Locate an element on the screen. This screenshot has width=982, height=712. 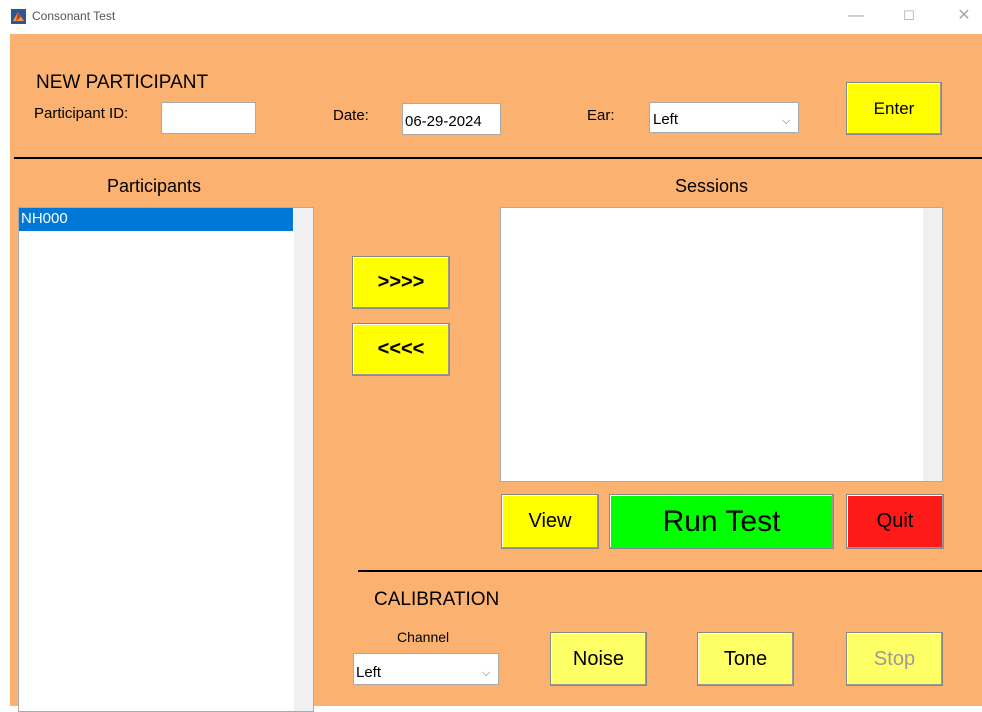
maximize-button: ☐ is located at coordinates (909, 16).